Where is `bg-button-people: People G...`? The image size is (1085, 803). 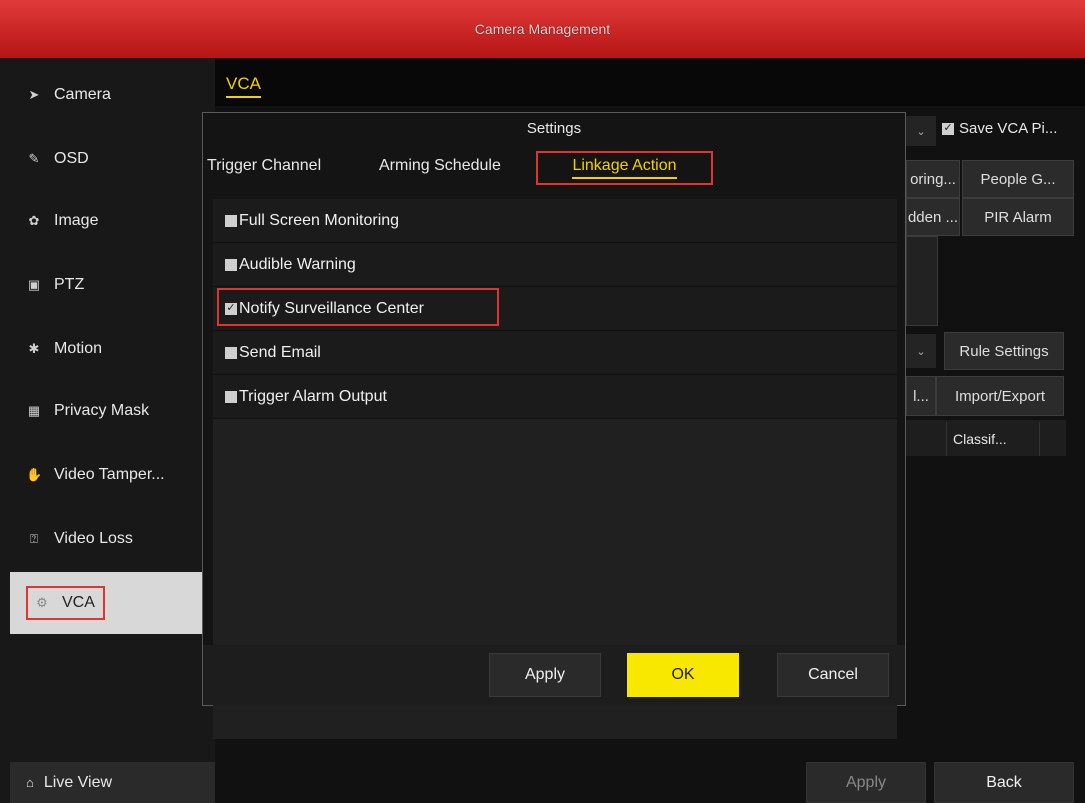 bg-button-people: People G... is located at coordinates (1018, 179).